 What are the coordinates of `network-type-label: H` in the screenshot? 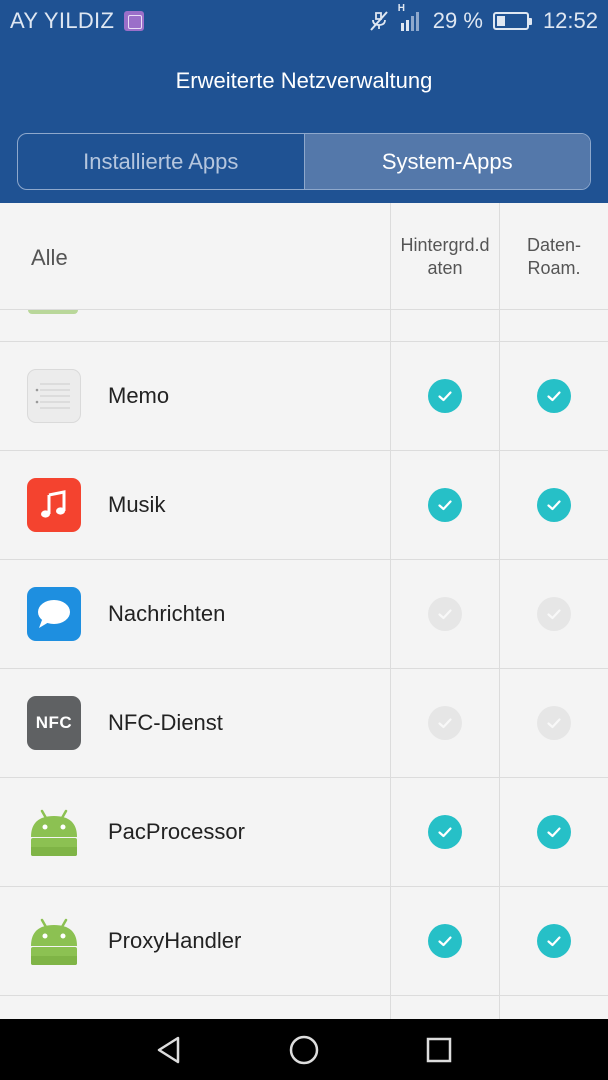 It's located at (401, 8).